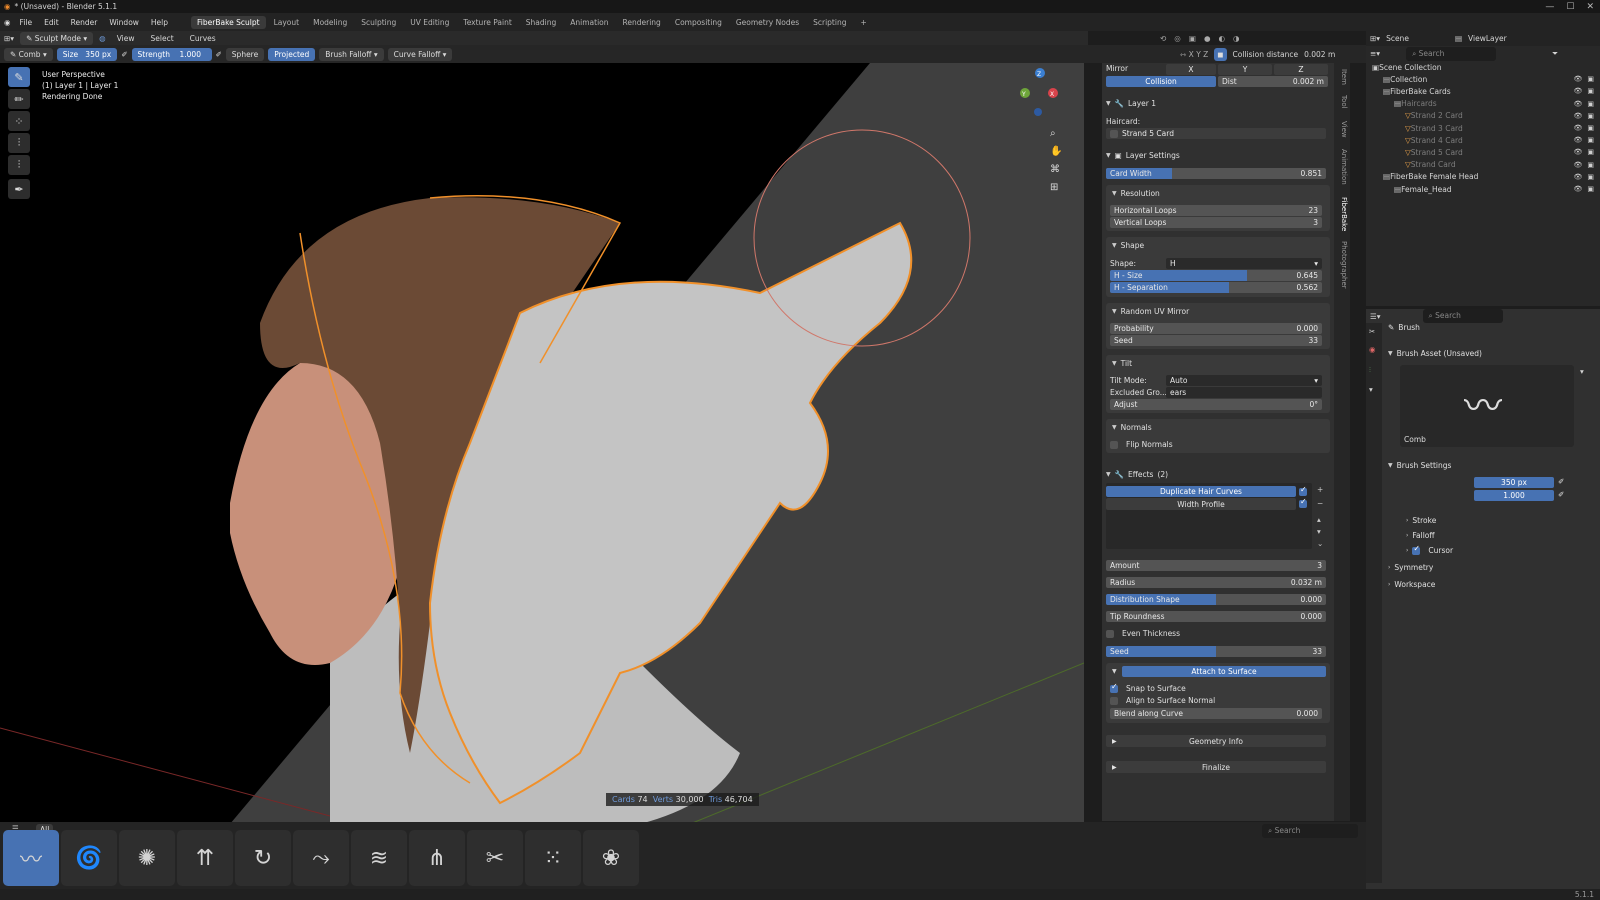 Image resolution: width=1600 pixels, height=900 pixels. I want to click on workspace-panel: › Workspace, so click(1411, 584).